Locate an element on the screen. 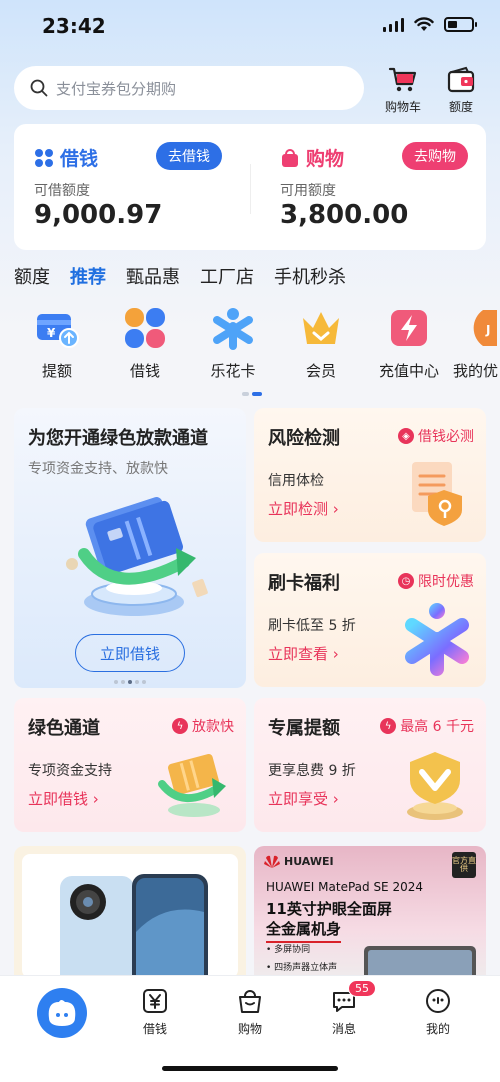  entry-raise-limit: ¥ 提额 is located at coordinates (57, 343).